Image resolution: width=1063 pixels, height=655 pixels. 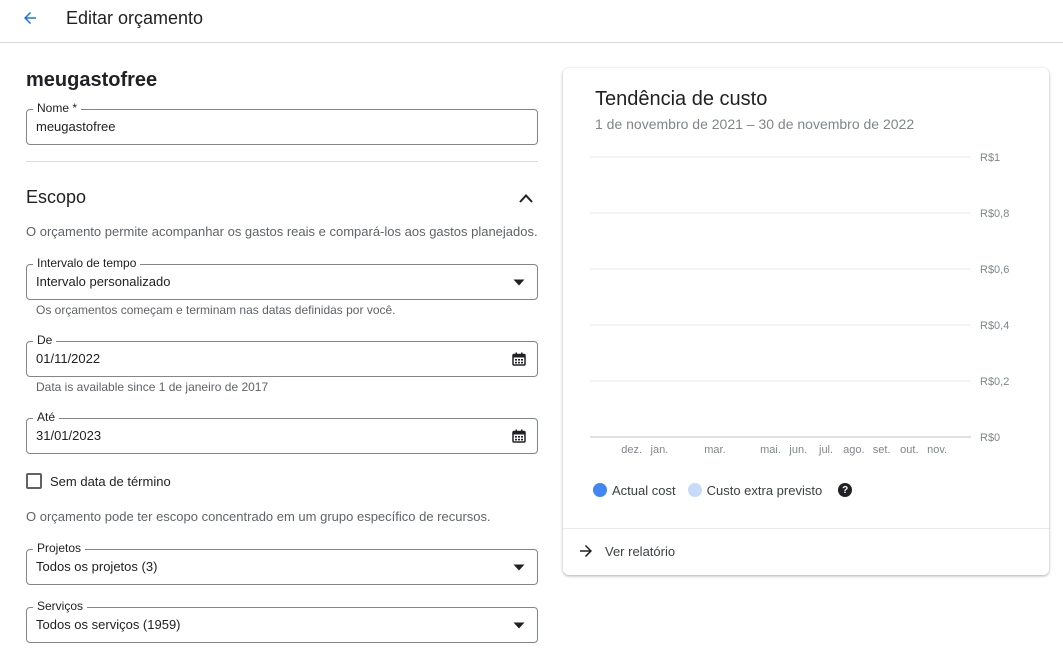 I want to click on no-end-date-checkbox, so click(x=34, y=481).